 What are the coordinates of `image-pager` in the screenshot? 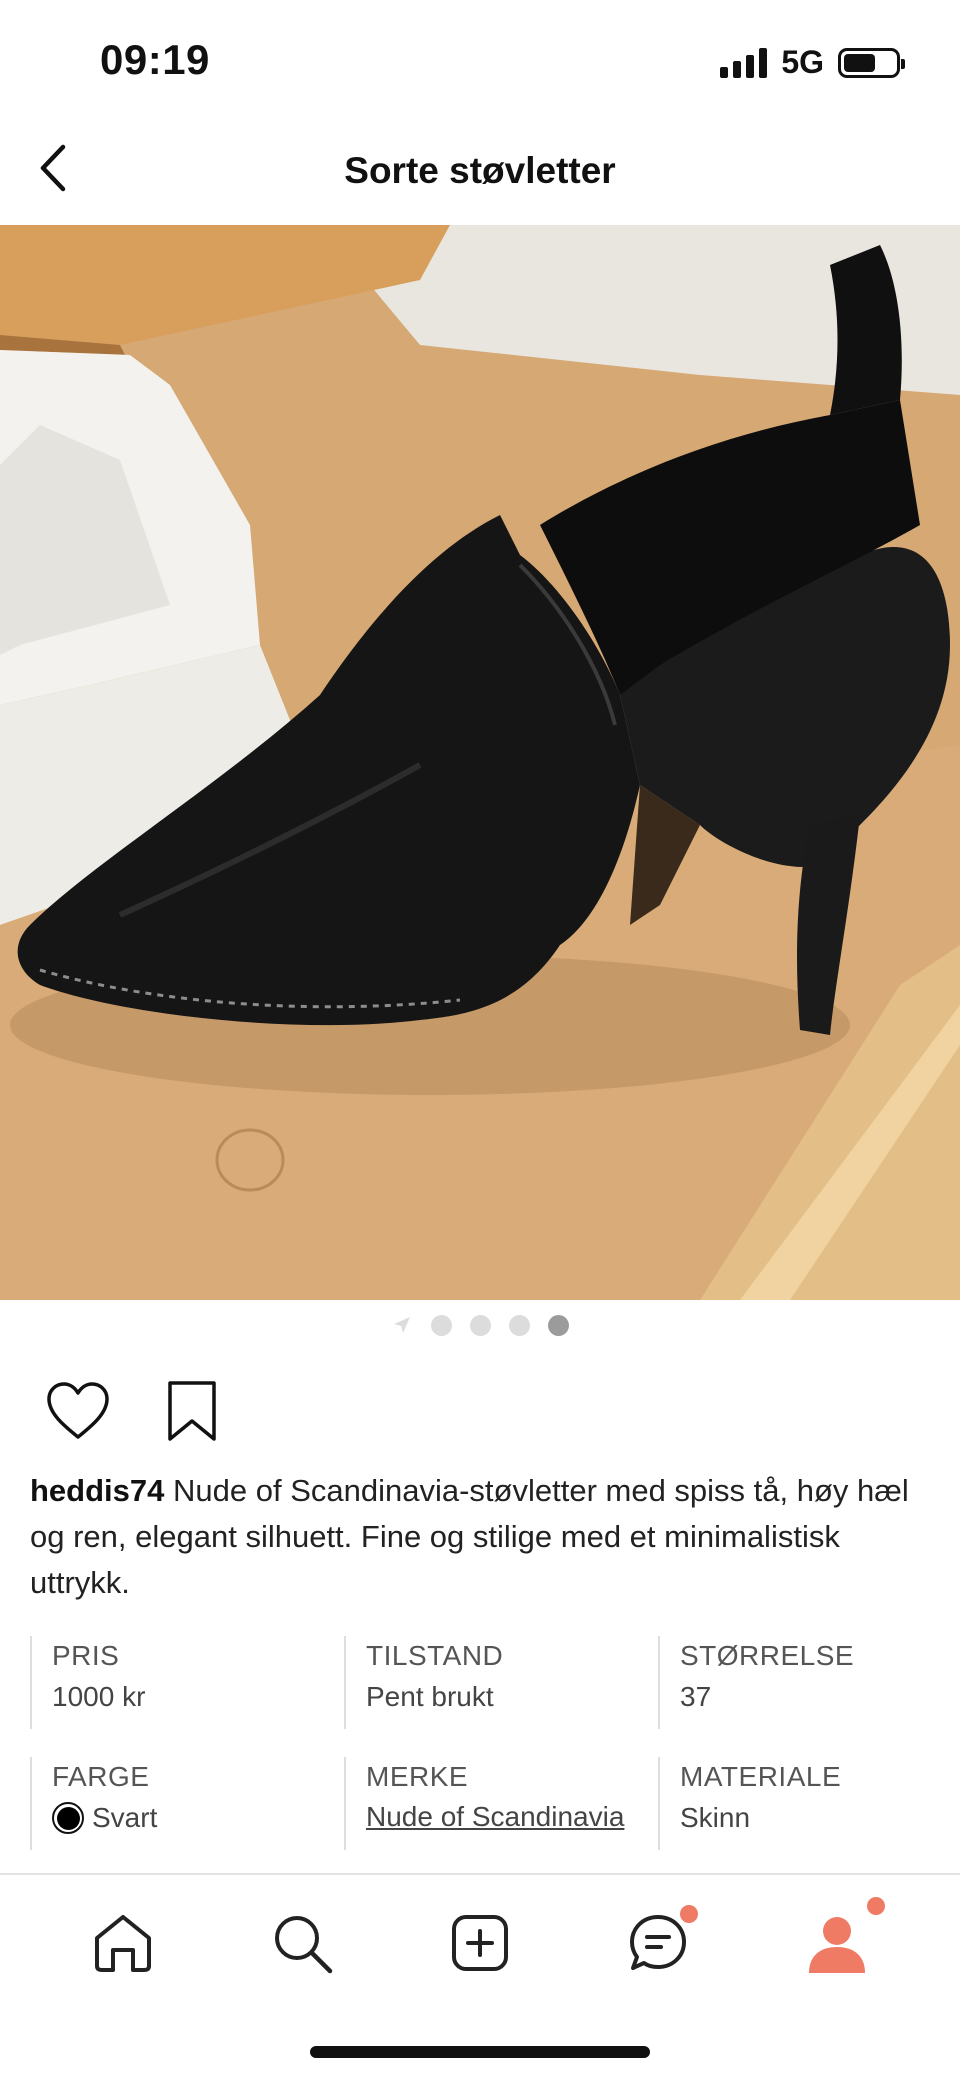 It's located at (480, 1325).